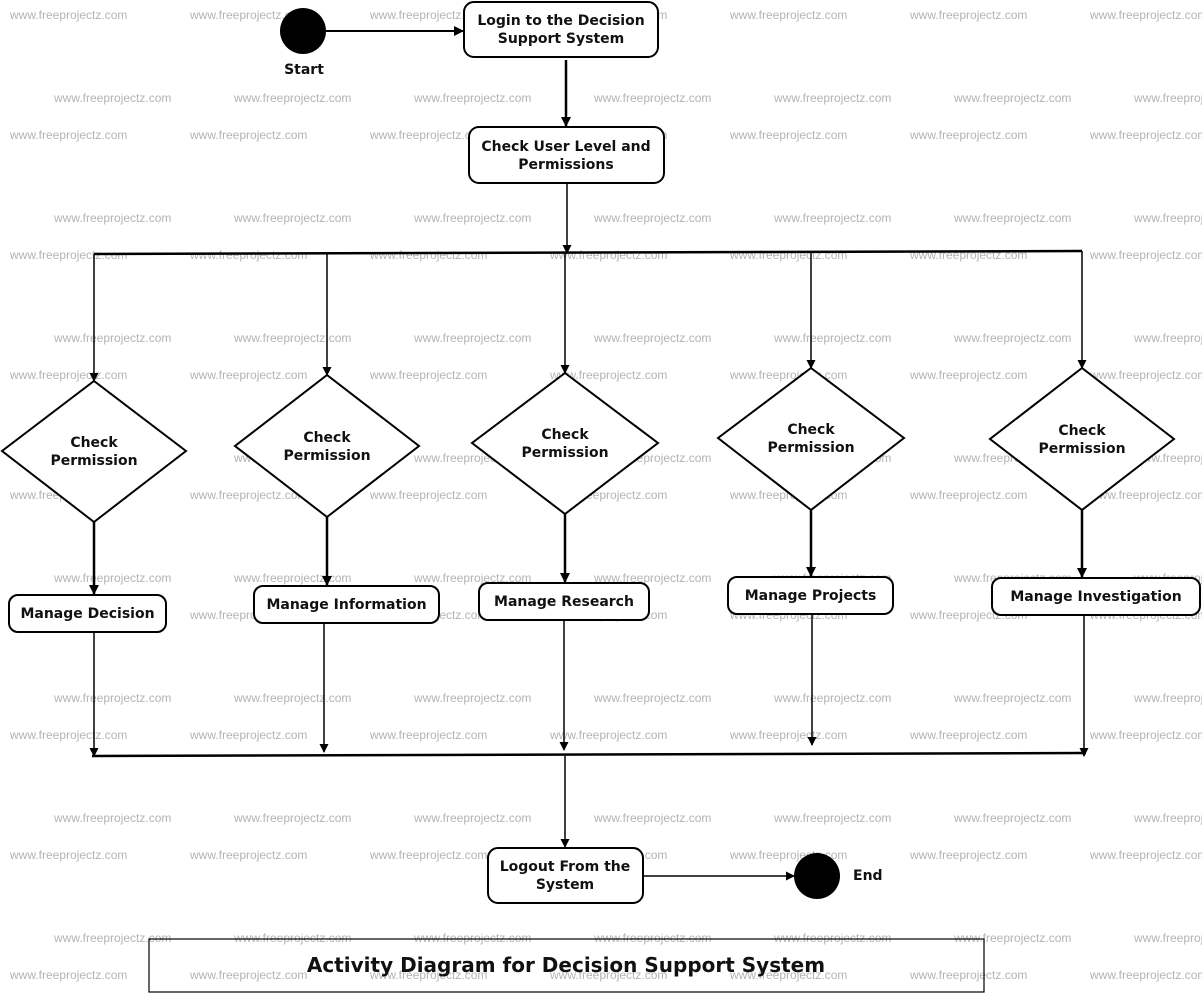  Describe the element at coordinates (565, 885) in the screenshot. I see `activity-logout-line2: System` at that location.